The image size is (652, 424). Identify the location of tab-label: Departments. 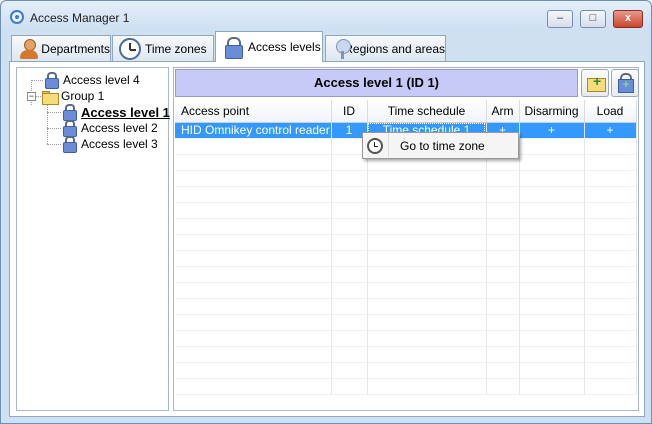
(75, 48).